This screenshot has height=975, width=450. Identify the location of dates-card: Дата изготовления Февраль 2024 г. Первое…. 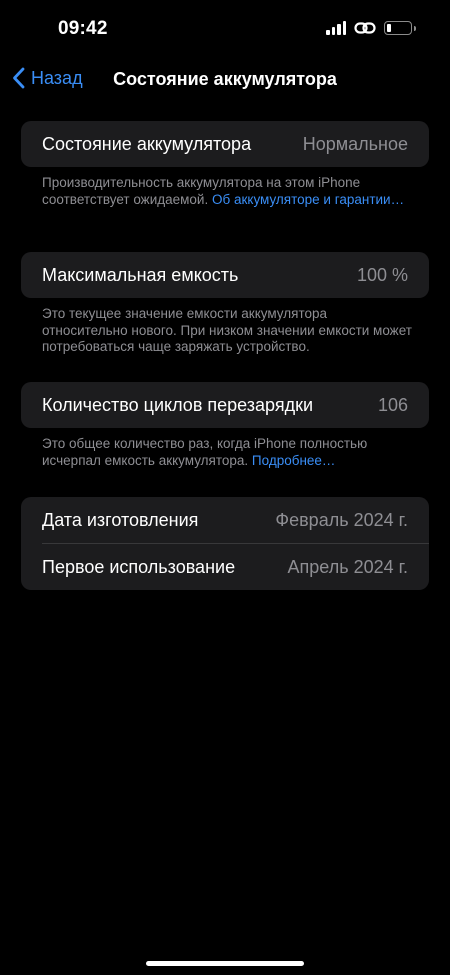
(225, 543).